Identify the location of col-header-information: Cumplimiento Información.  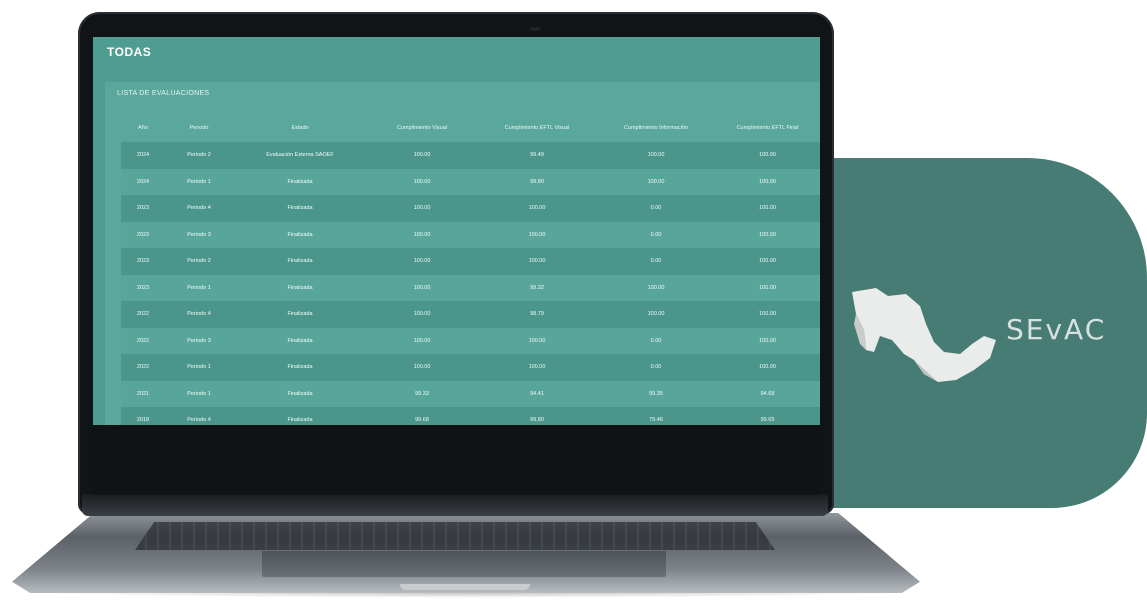
(656, 128).